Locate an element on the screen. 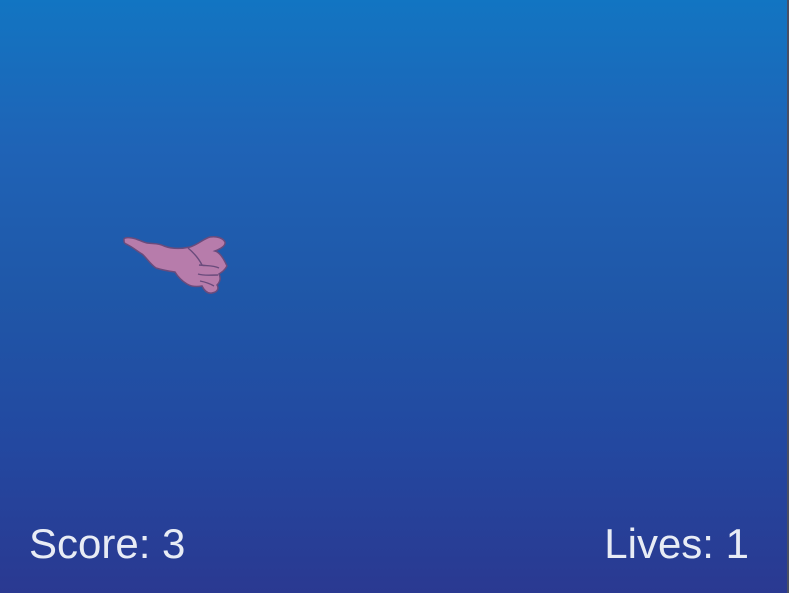 Image resolution: width=789 pixels, height=593 pixels. player-character is located at coordinates (176, 265).